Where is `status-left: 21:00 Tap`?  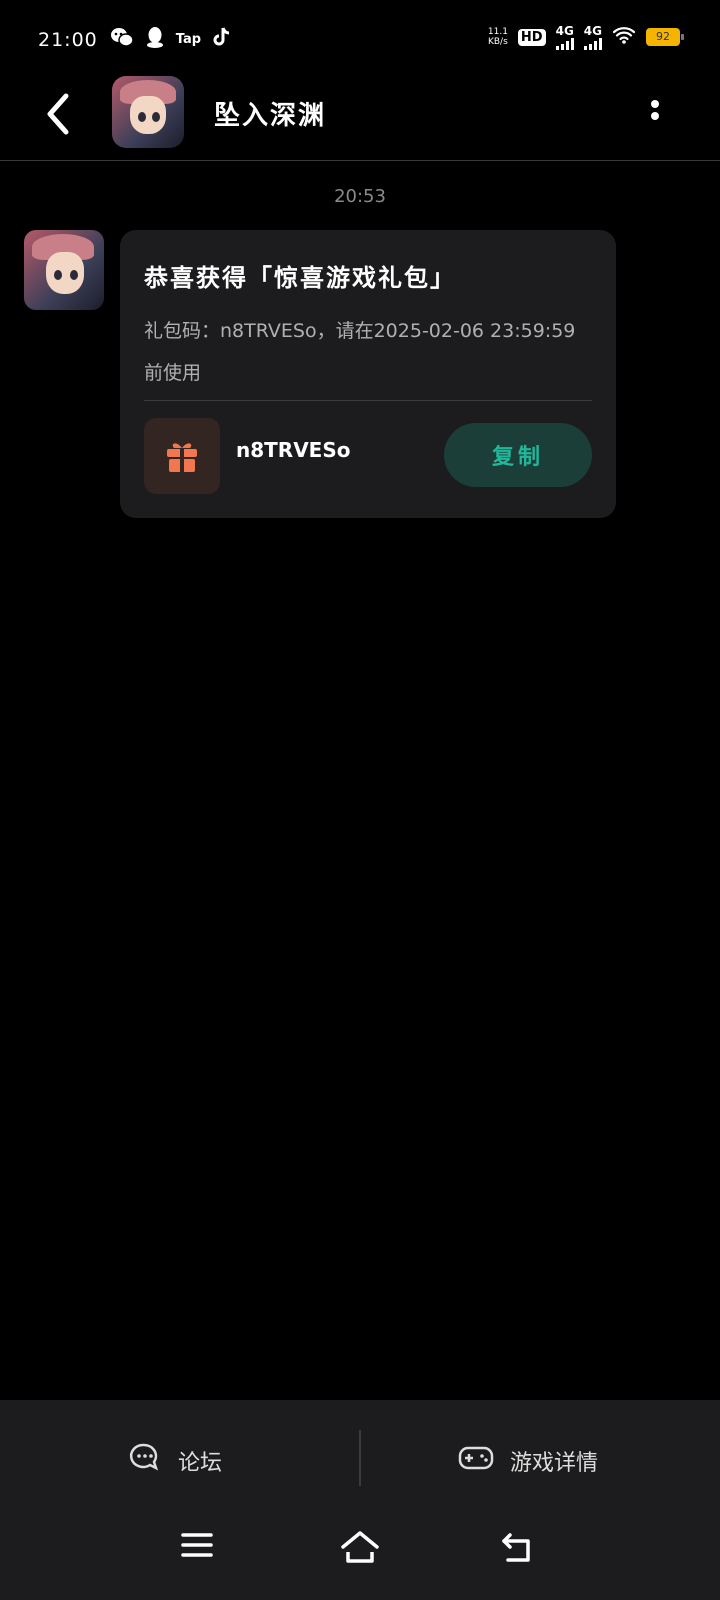
status-left: 21:00 Tap is located at coordinates (134, 39).